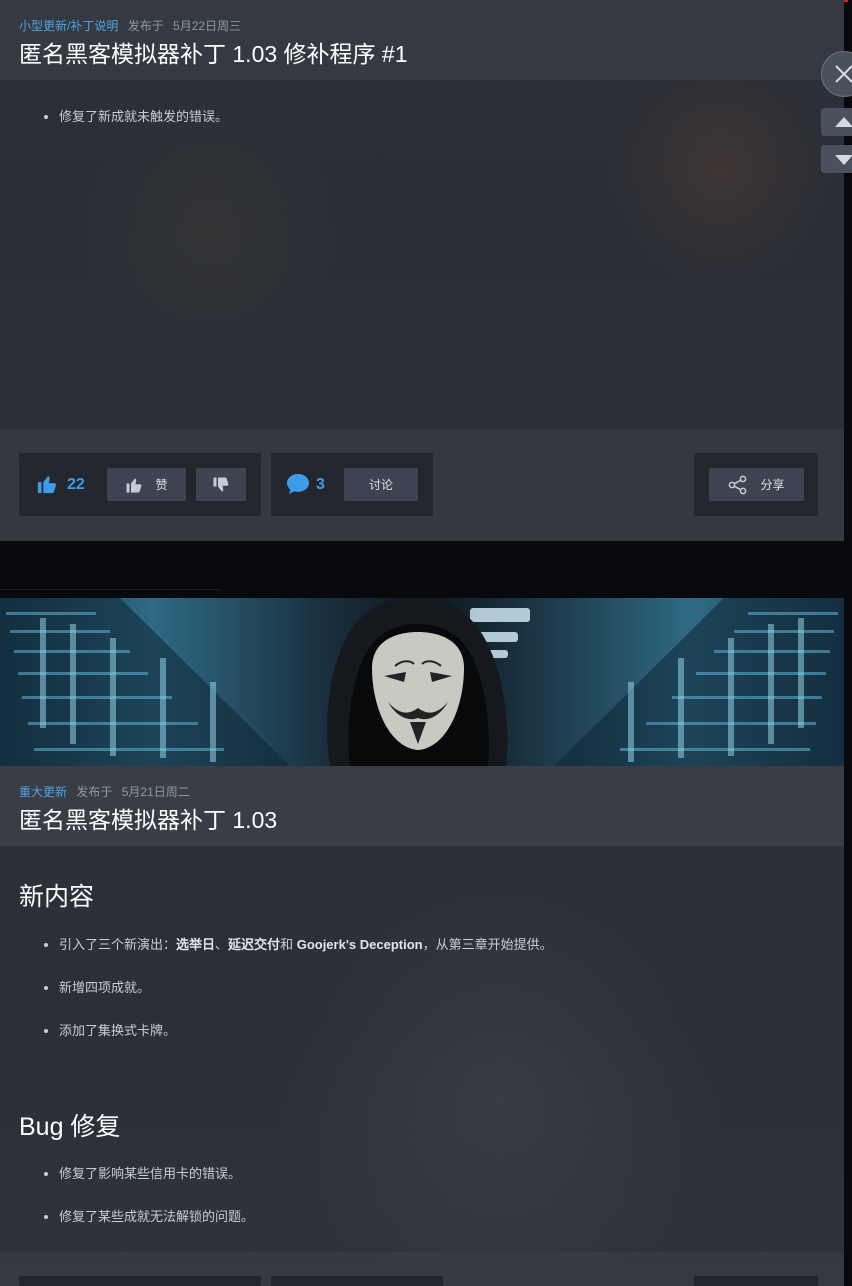  Describe the element at coordinates (117, 1029) in the screenshot. I see `new-content-item: 添加了集换式卡牌。` at that location.